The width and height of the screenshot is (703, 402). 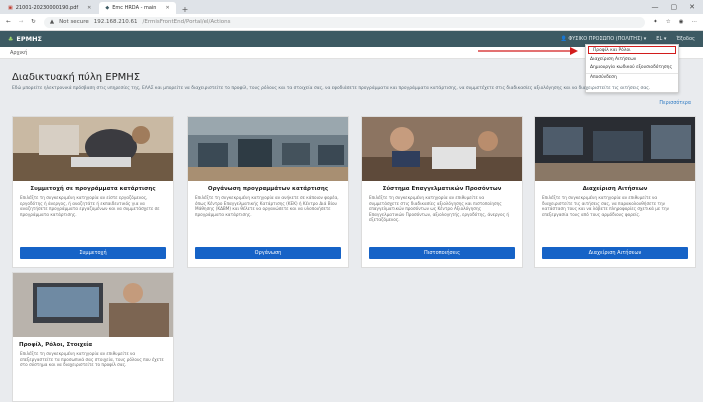 I want to click on minimize-icon: —, so click(x=655, y=7).